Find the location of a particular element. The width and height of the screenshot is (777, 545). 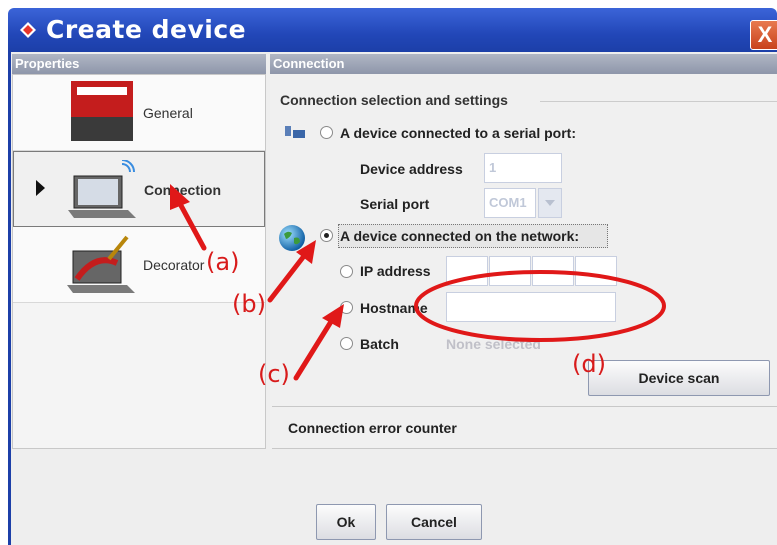

connection-header: Connection is located at coordinates (523, 64).